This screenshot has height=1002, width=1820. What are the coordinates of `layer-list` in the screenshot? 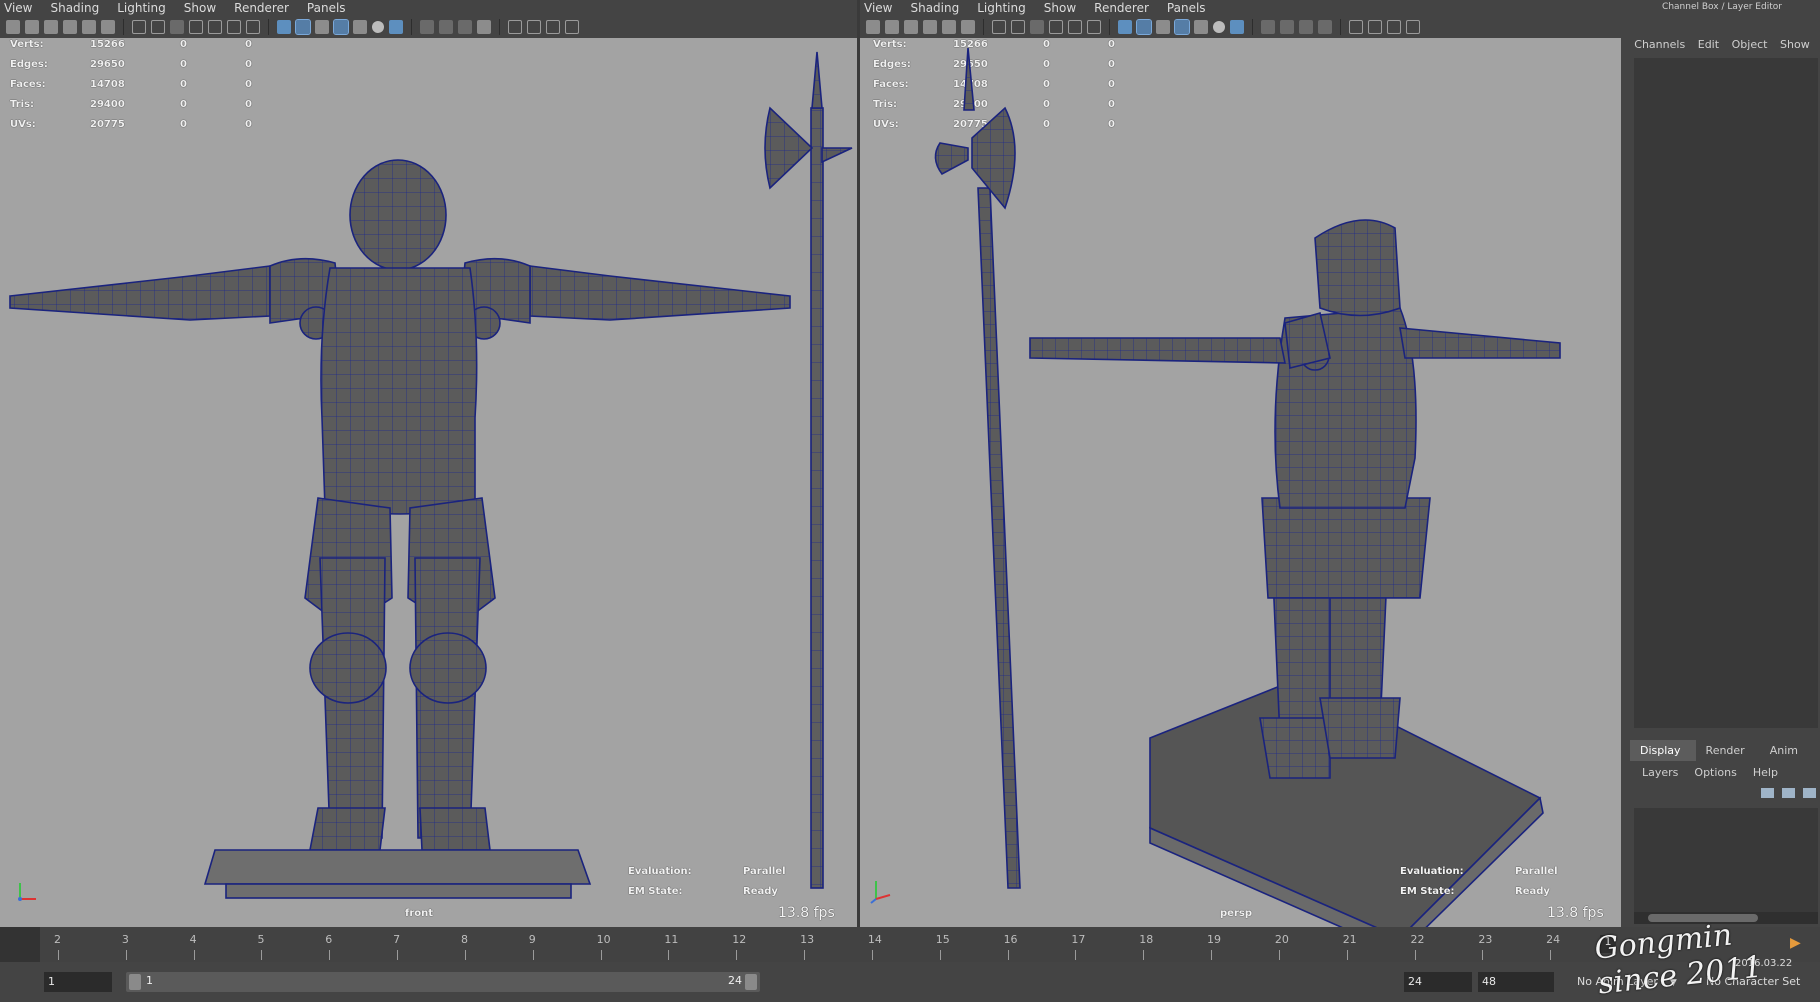 It's located at (1726, 860).